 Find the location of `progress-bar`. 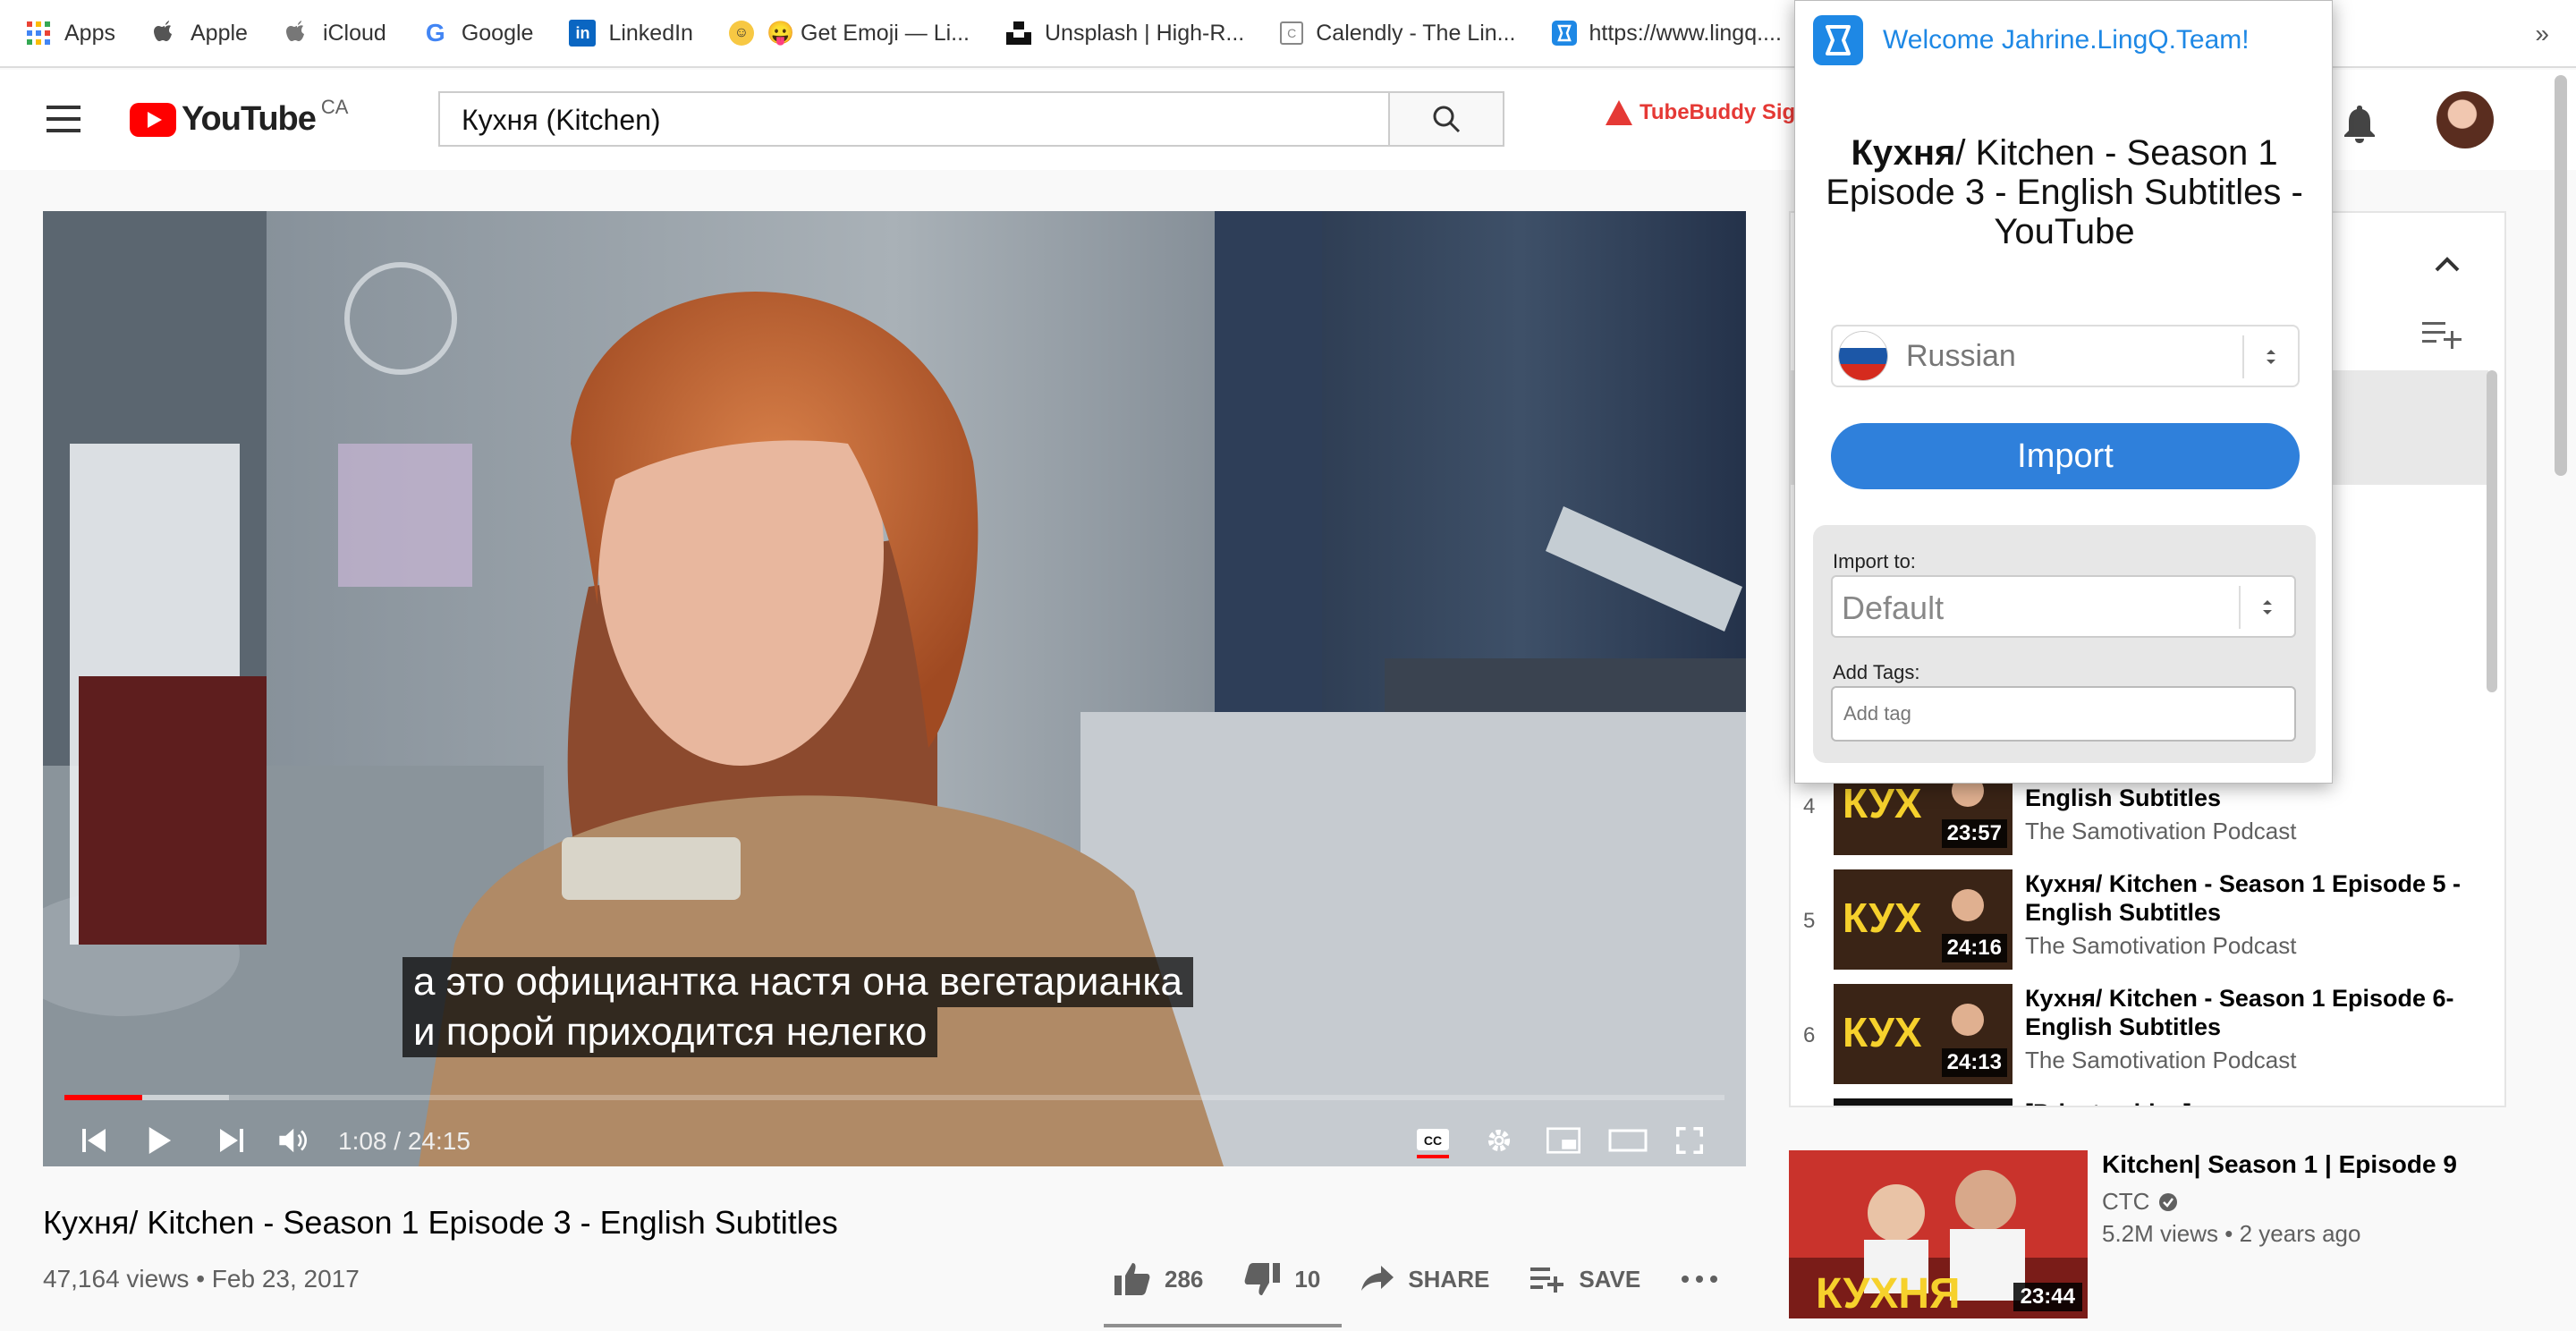

progress-bar is located at coordinates (894, 1097).